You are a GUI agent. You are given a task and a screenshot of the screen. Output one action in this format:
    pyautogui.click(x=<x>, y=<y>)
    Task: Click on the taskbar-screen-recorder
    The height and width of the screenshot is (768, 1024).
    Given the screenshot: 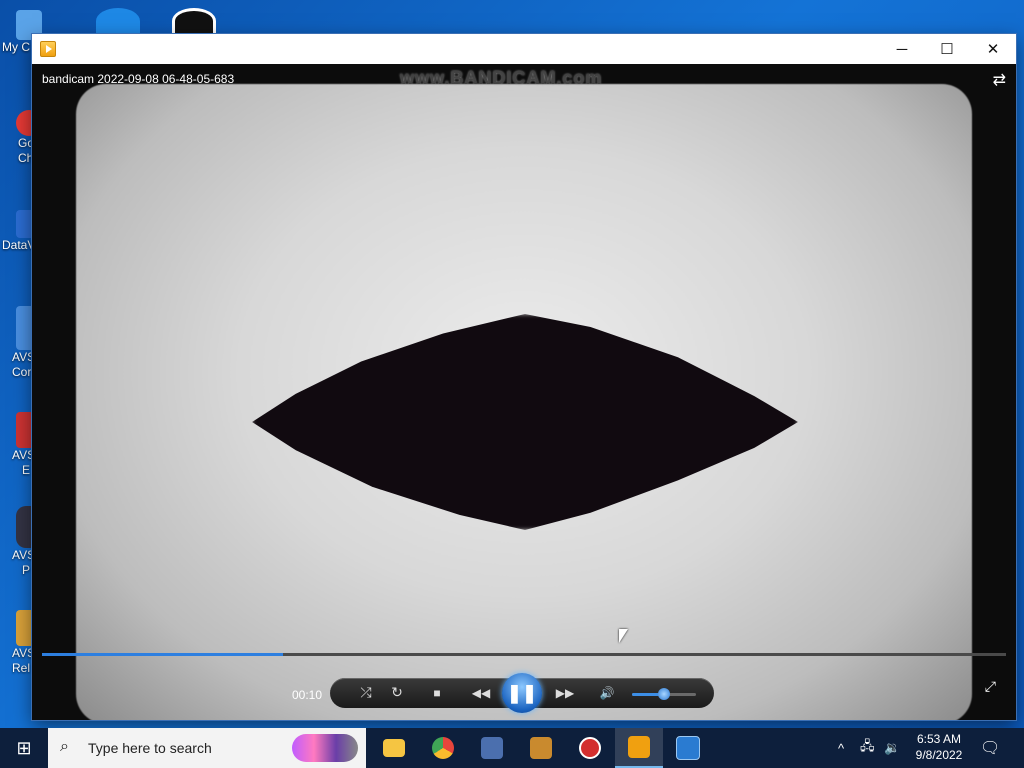 What is the action you would take?
    pyautogui.click(x=688, y=748)
    